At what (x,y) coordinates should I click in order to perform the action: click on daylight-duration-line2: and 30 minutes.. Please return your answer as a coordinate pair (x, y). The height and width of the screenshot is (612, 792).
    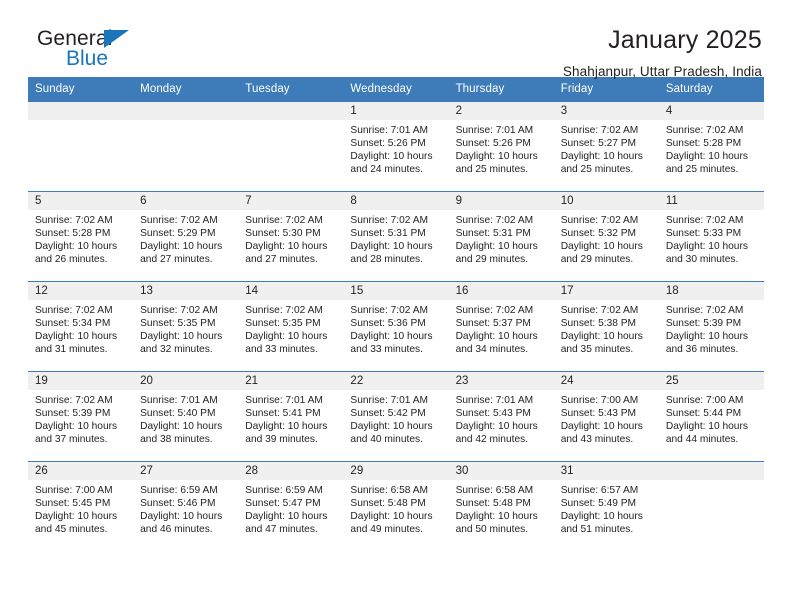
    Looking at the image, I should click on (702, 260).